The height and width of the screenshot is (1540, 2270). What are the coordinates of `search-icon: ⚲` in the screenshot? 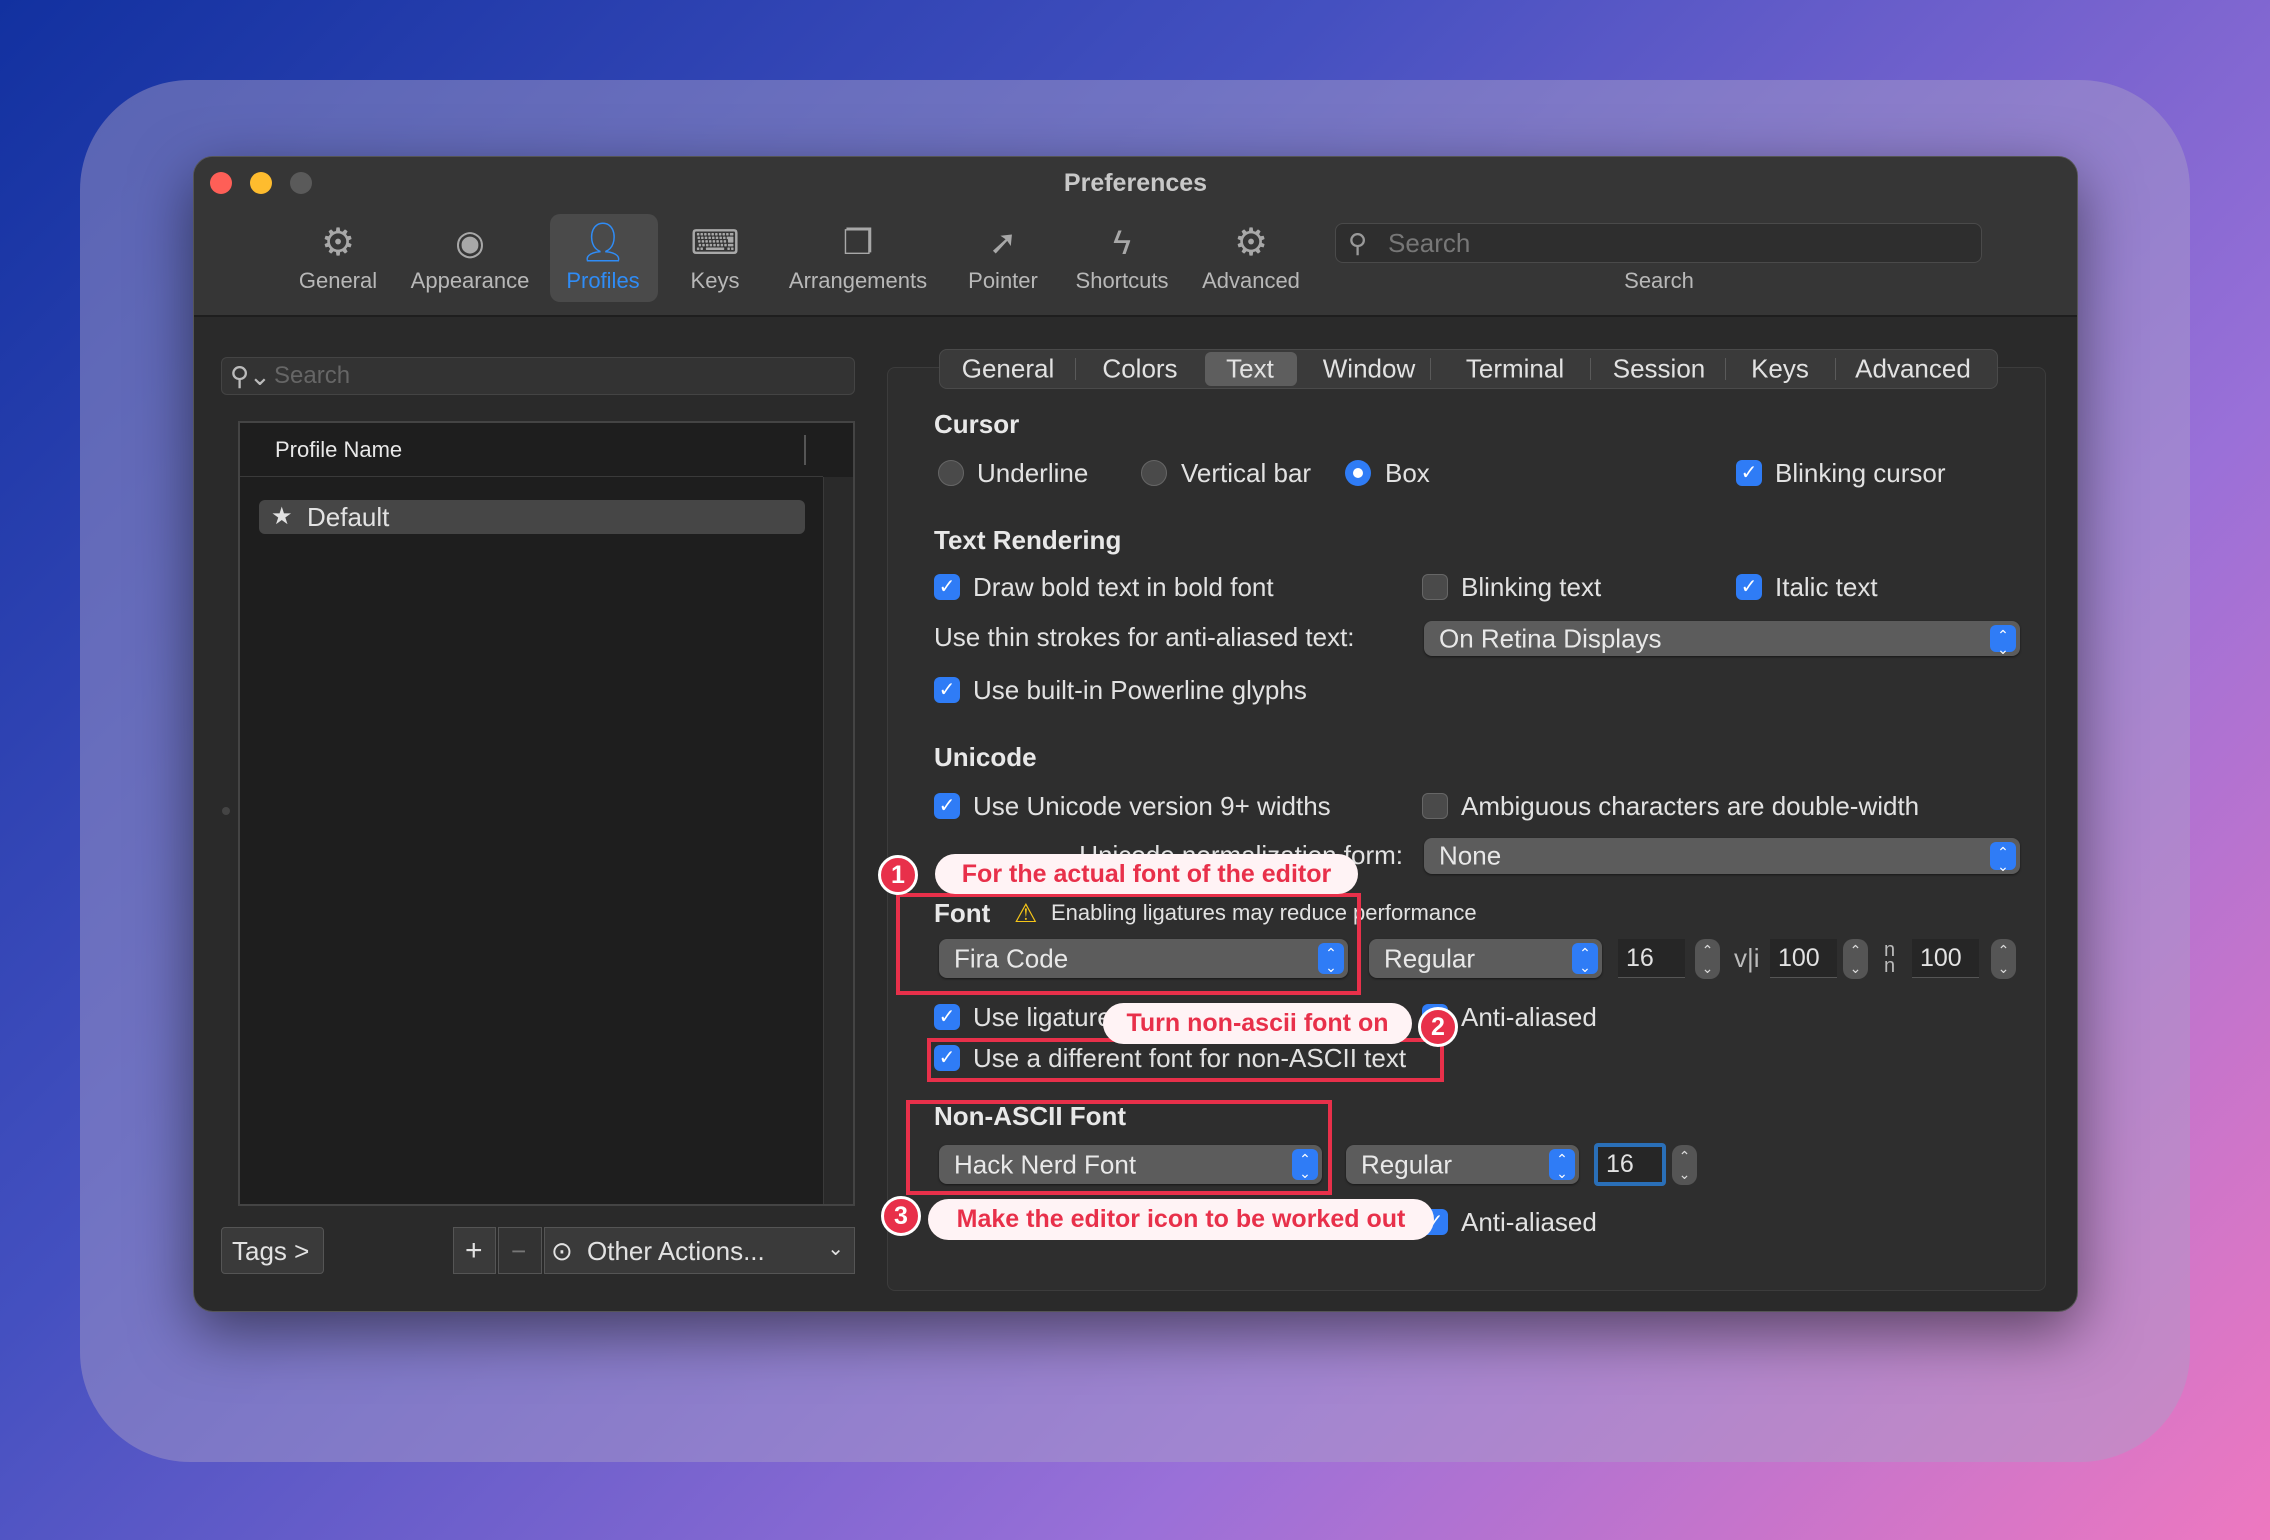 It's located at (1358, 243).